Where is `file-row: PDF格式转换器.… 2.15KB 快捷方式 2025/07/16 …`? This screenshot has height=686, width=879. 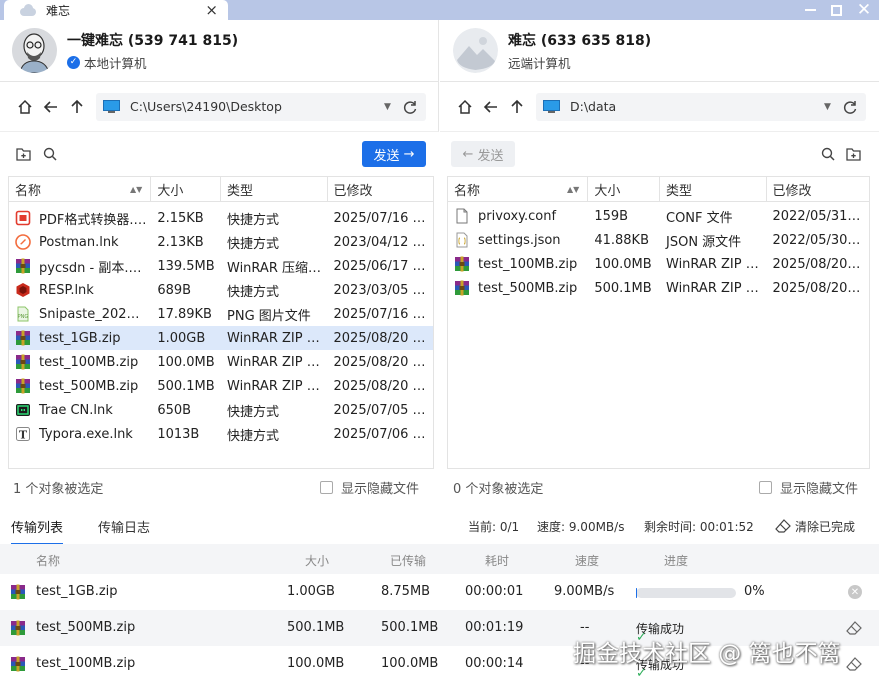
file-row: PDF格式转换器.… 2.15KB 快捷方式 2025/07/16 … is located at coordinates (221, 218).